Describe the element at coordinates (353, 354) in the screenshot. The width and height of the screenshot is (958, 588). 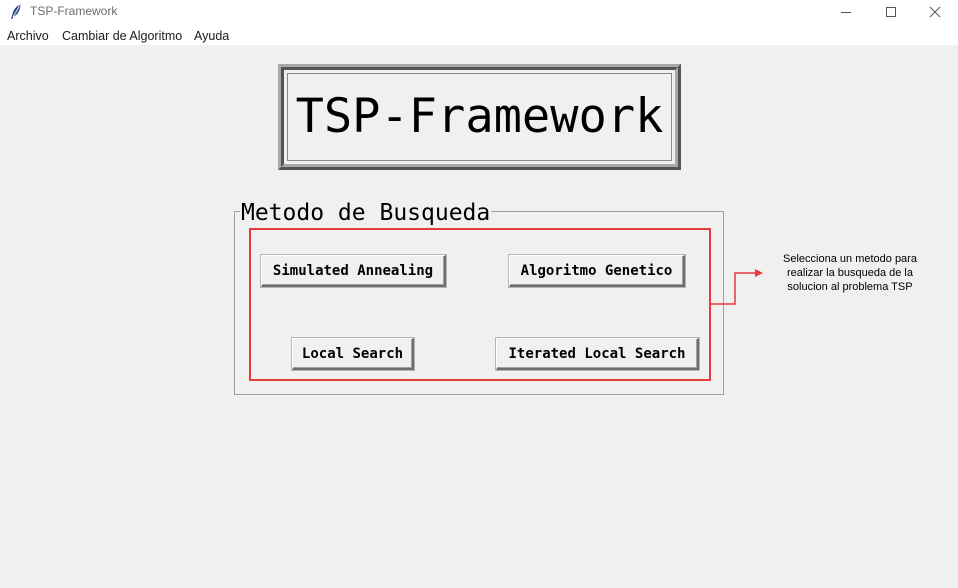
I see `local-search-button: Local Search` at that location.